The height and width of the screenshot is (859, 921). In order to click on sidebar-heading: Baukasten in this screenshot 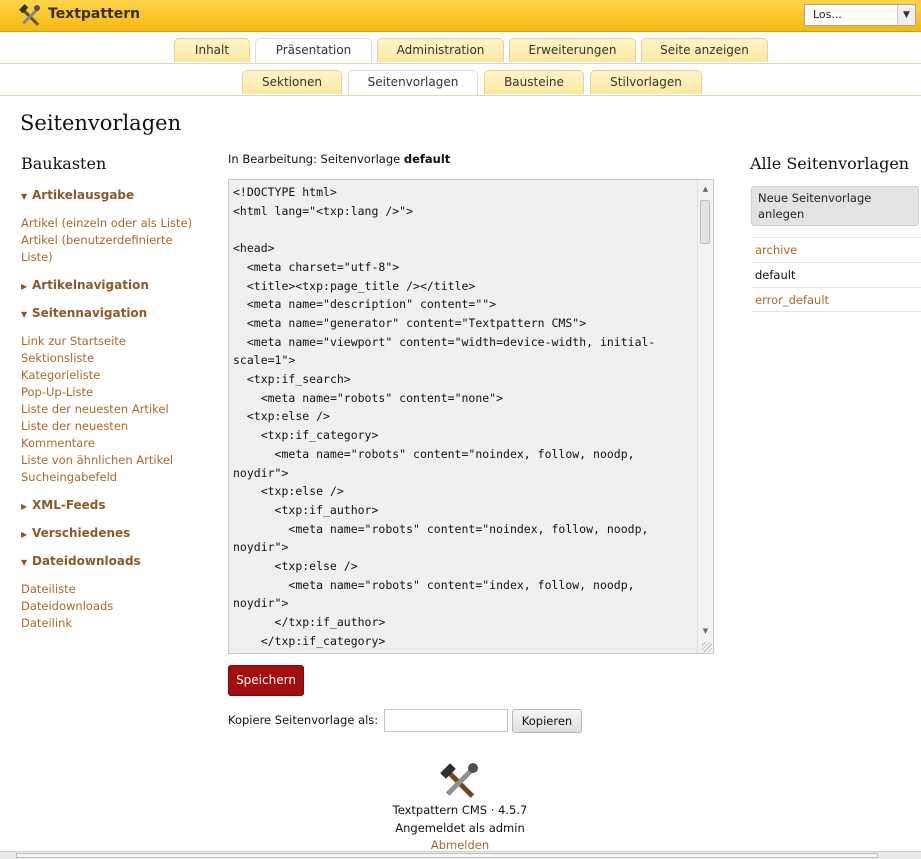, I will do `click(64, 163)`.